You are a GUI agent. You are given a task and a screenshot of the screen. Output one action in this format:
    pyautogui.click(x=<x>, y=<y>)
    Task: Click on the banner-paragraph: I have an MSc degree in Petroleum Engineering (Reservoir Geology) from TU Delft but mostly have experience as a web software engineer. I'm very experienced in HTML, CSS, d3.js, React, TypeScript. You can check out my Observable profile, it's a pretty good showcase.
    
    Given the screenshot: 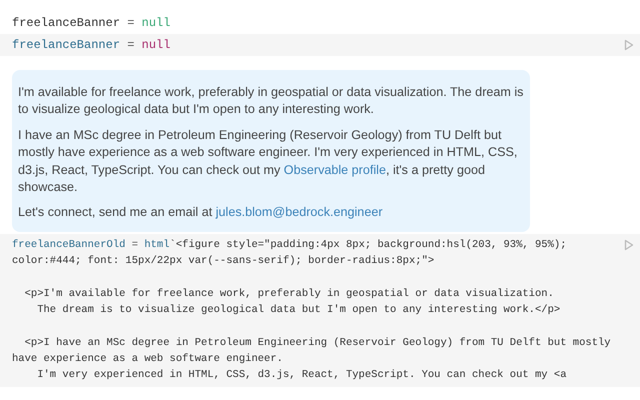 What is the action you would take?
    pyautogui.click(x=268, y=161)
    